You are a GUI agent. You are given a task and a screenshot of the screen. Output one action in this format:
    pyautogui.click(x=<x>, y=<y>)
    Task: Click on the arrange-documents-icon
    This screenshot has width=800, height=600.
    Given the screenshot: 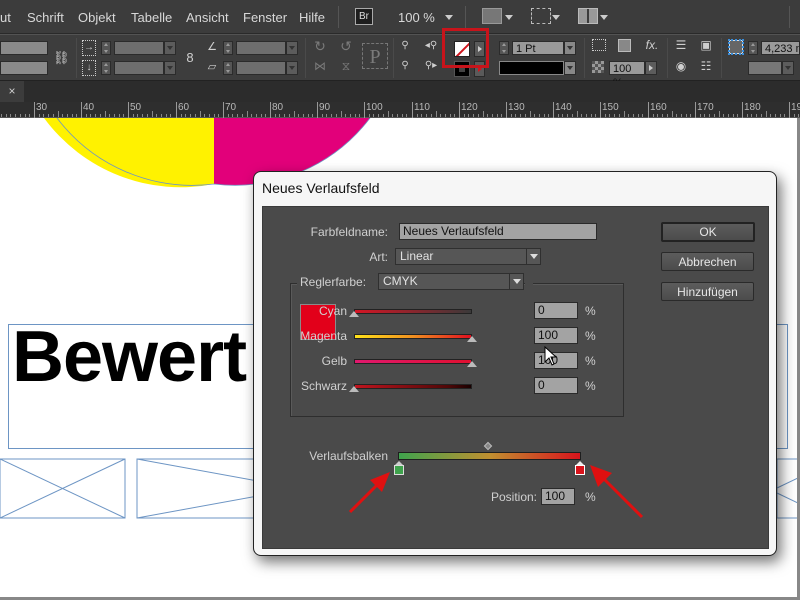 What is the action you would take?
    pyautogui.click(x=588, y=16)
    